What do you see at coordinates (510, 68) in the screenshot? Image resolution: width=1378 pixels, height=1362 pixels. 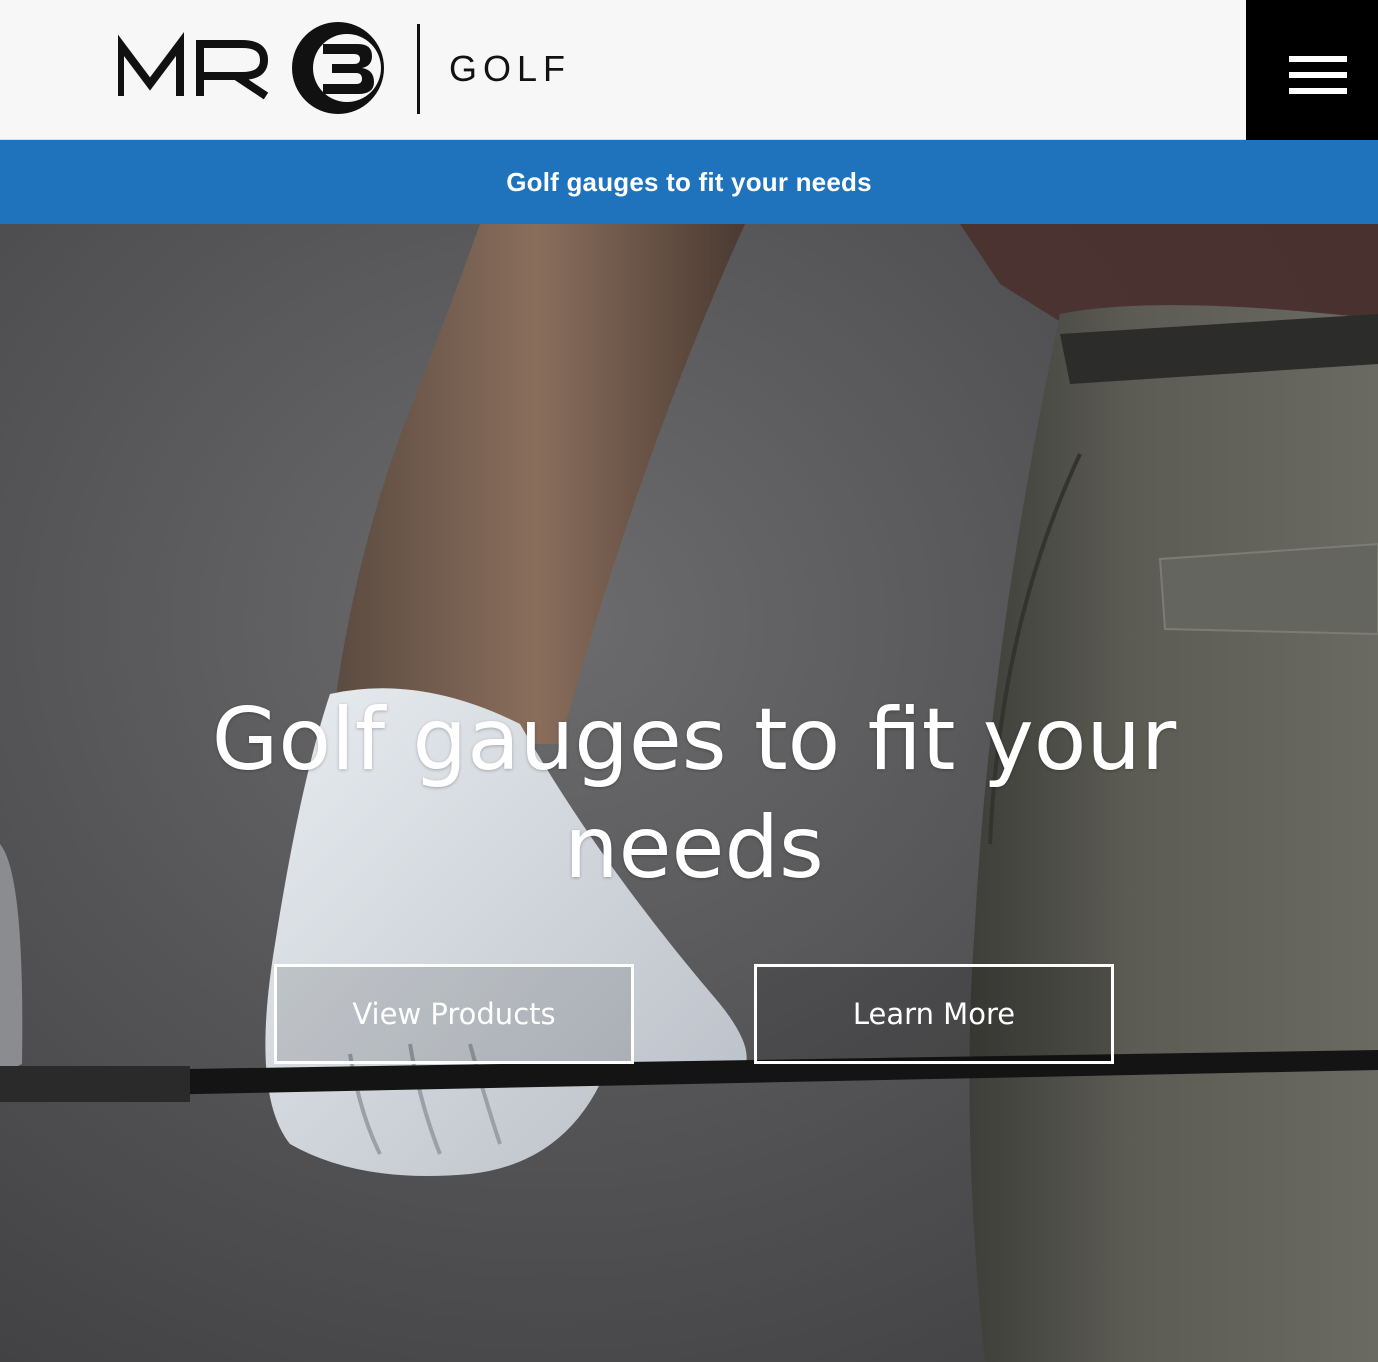 I see `golf-wordmark: GOLF` at bounding box center [510, 68].